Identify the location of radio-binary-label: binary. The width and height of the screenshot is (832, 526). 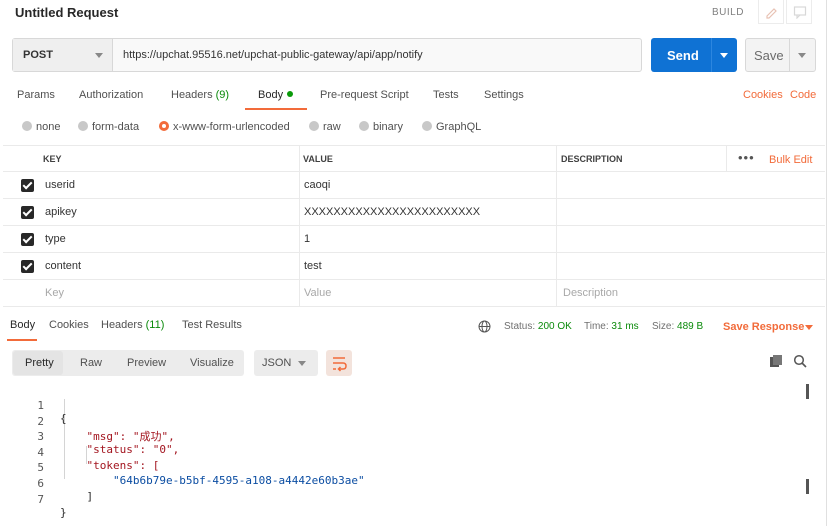
(388, 127).